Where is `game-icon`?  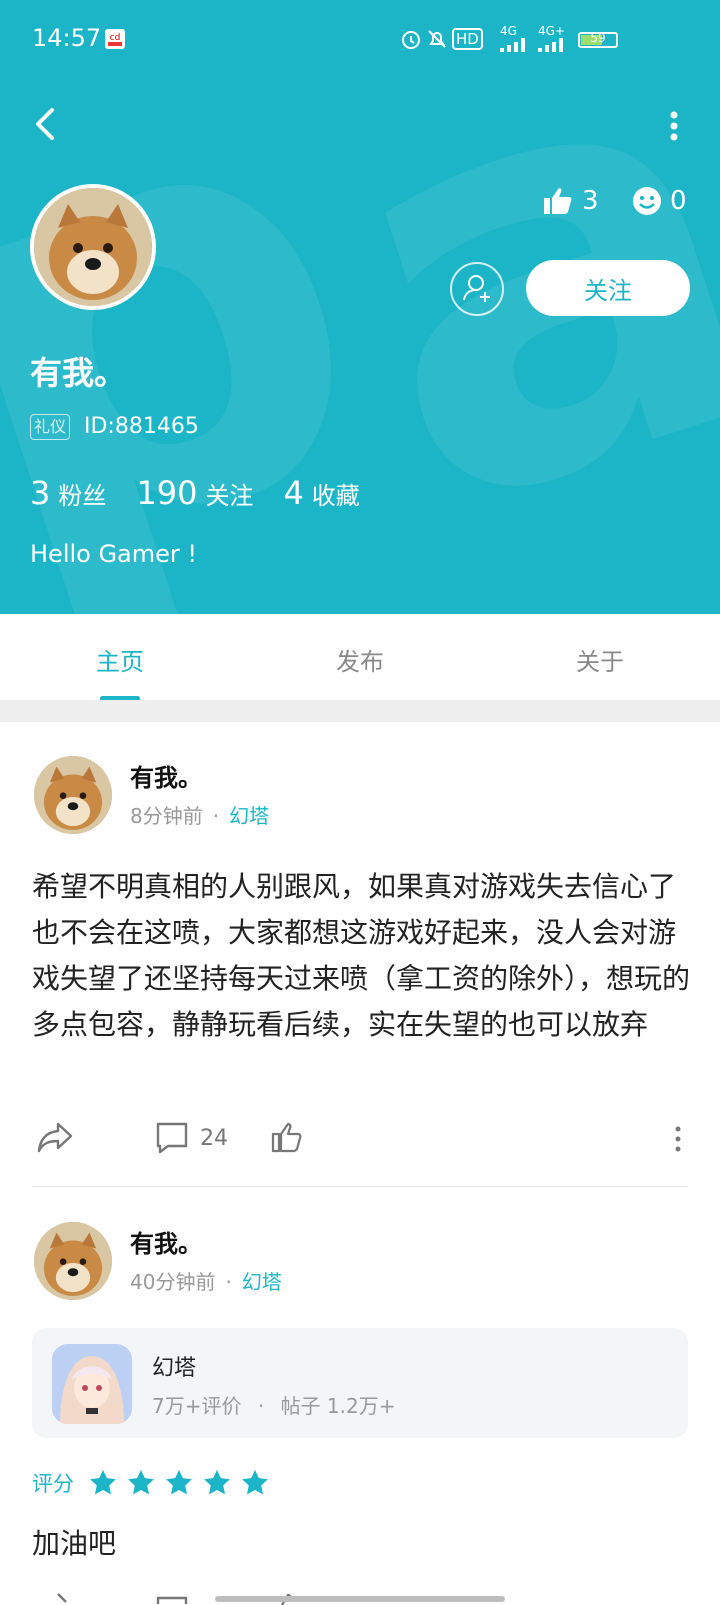
game-icon is located at coordinates (92, 1384).